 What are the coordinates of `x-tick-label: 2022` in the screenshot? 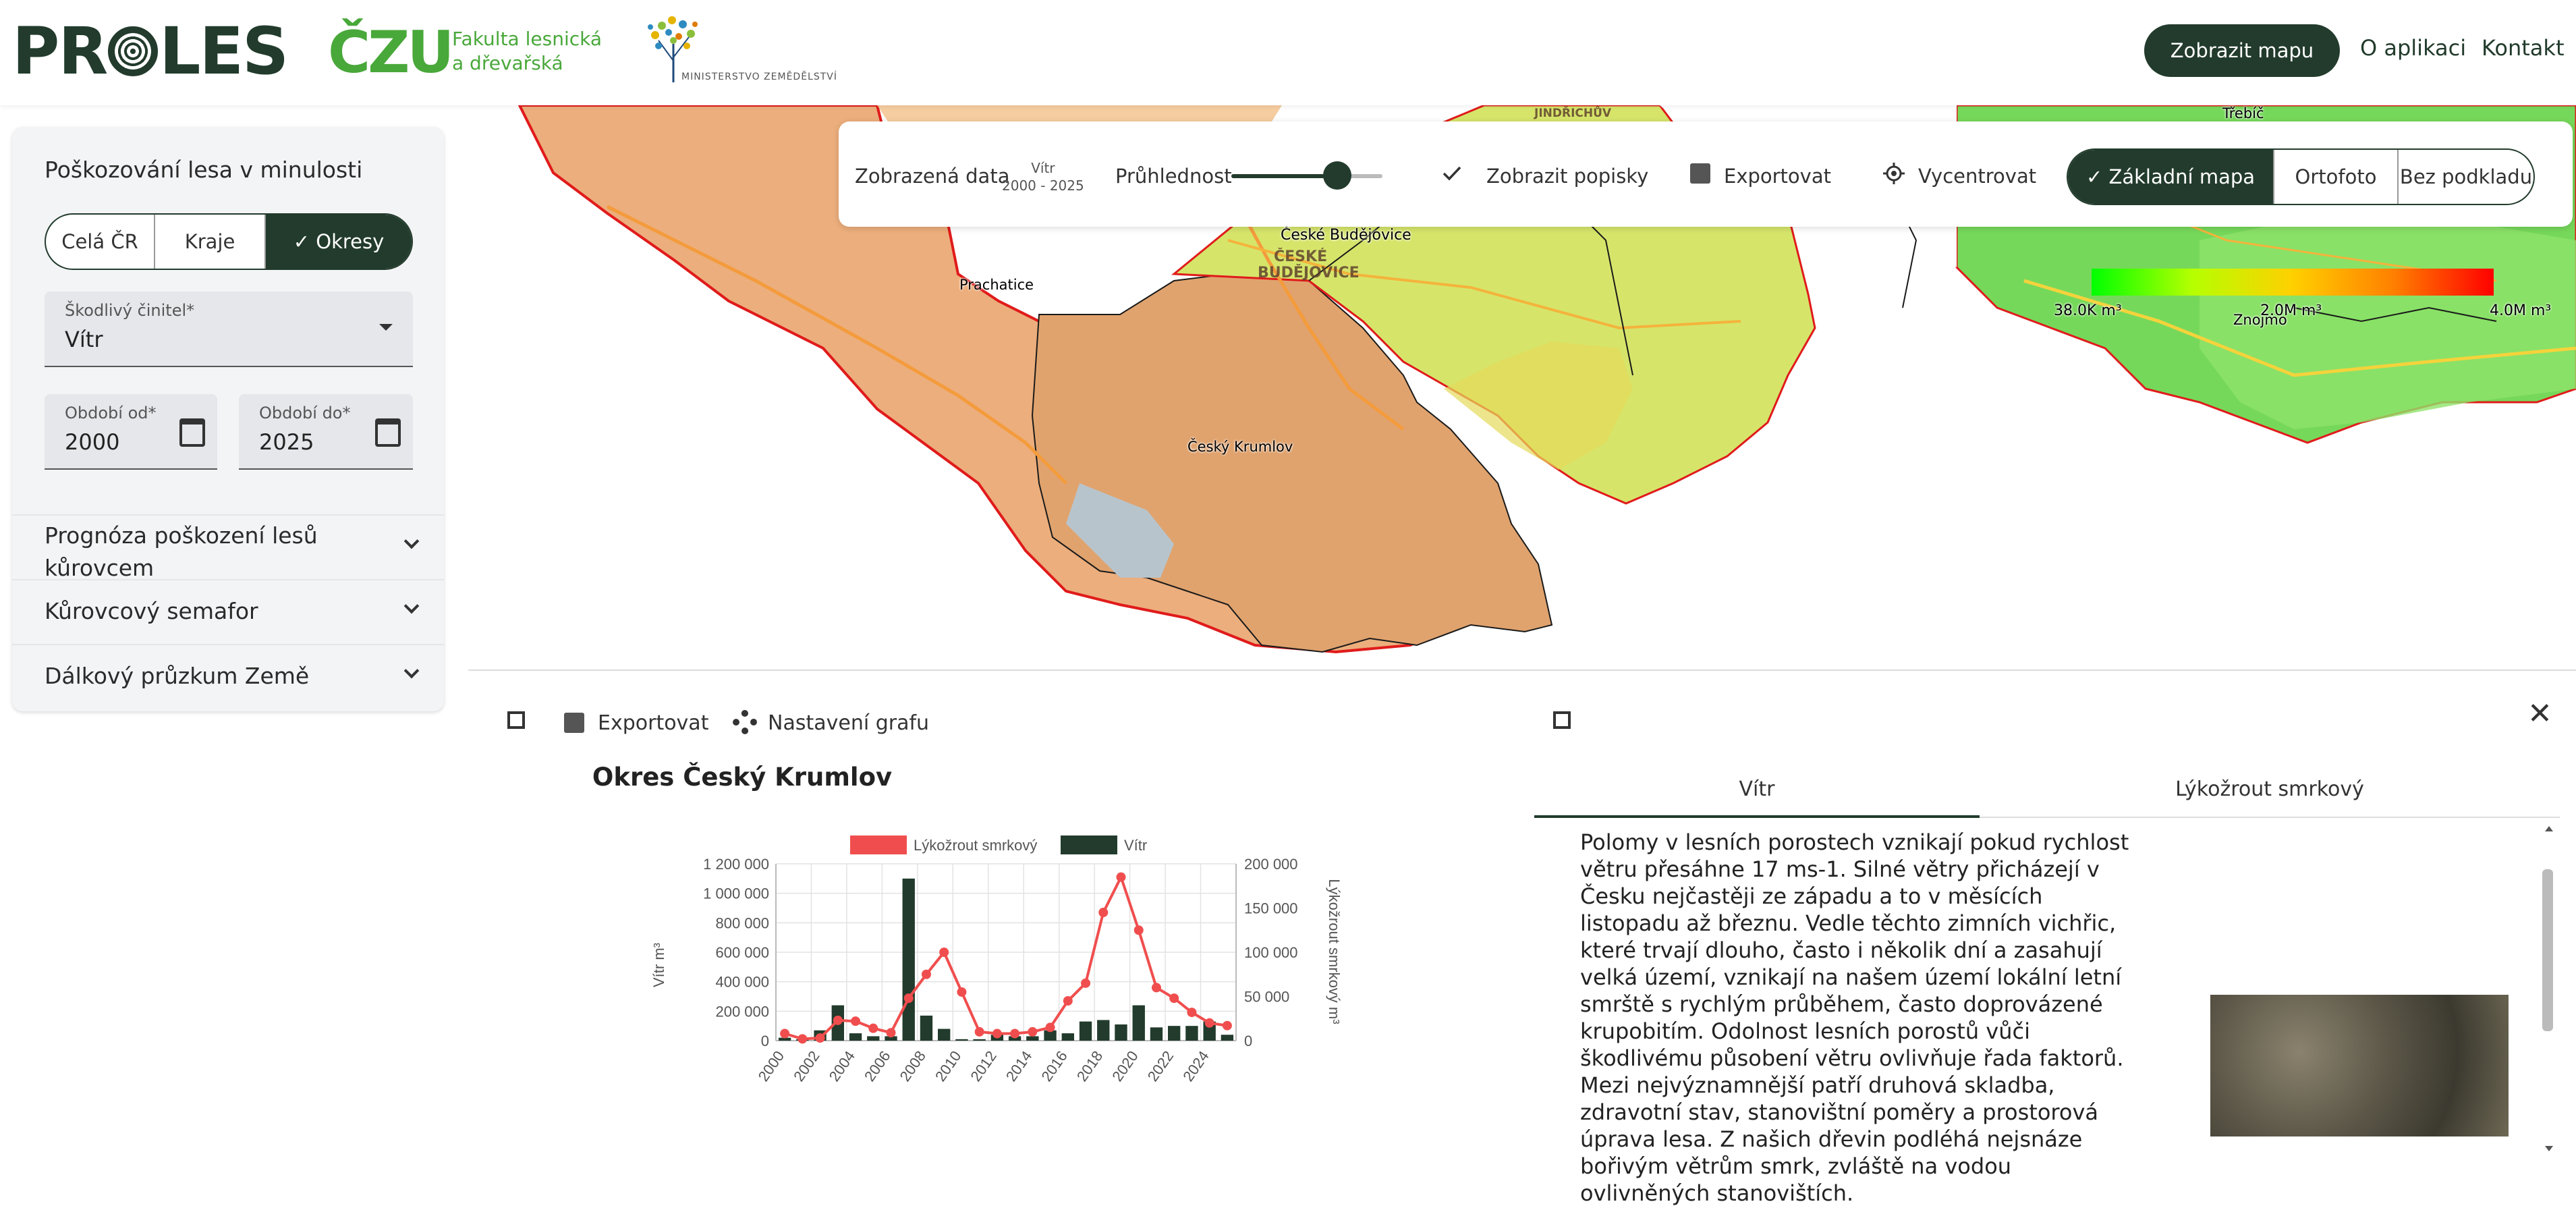 It's located at (1160, 1066).